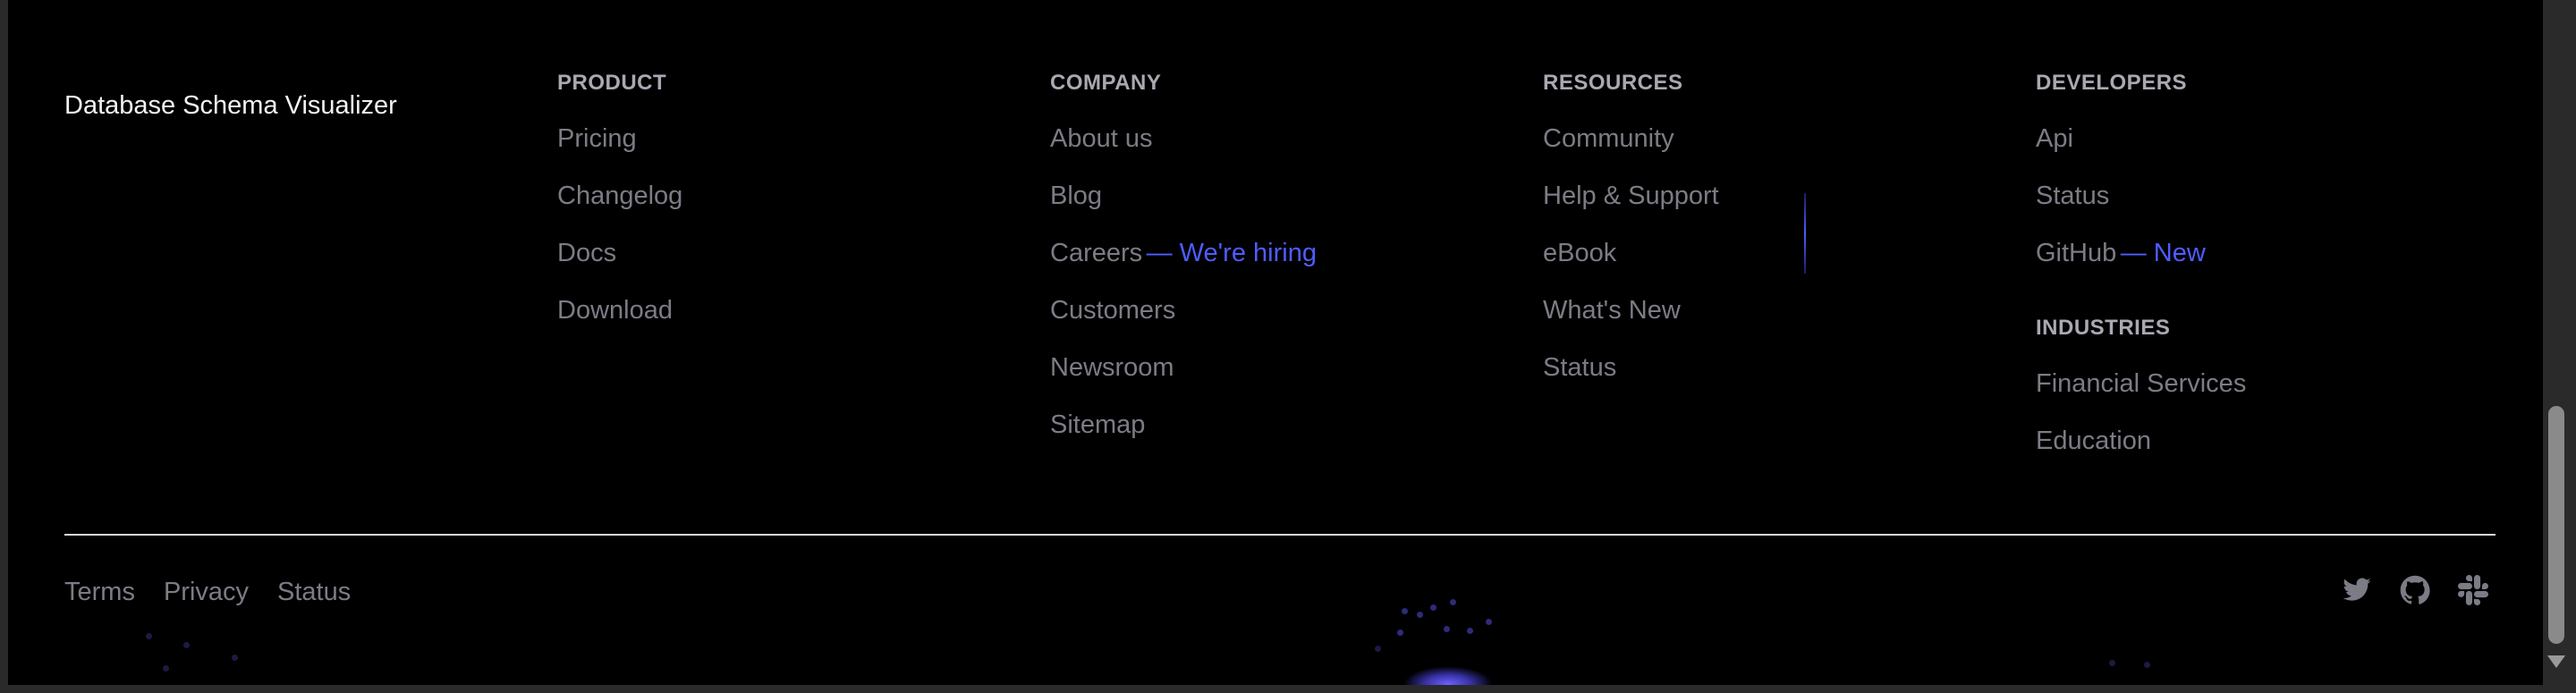 This screenshot has width=2576, height=693. What do you see at coordinates (615, 310) in the screenshot?
I see `footer-link-download: Download` at bounding box center [615, 310].